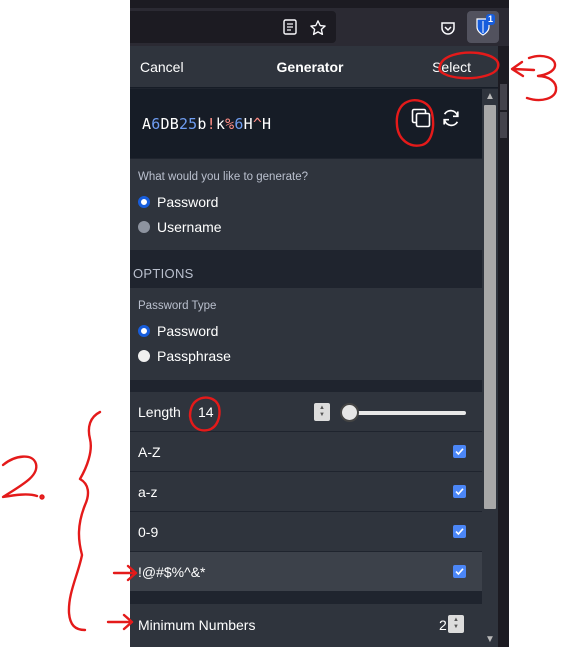 Image resolution: width=561 pixels, height=647 pixels. I want to click on address-bar, so click(233, 27).